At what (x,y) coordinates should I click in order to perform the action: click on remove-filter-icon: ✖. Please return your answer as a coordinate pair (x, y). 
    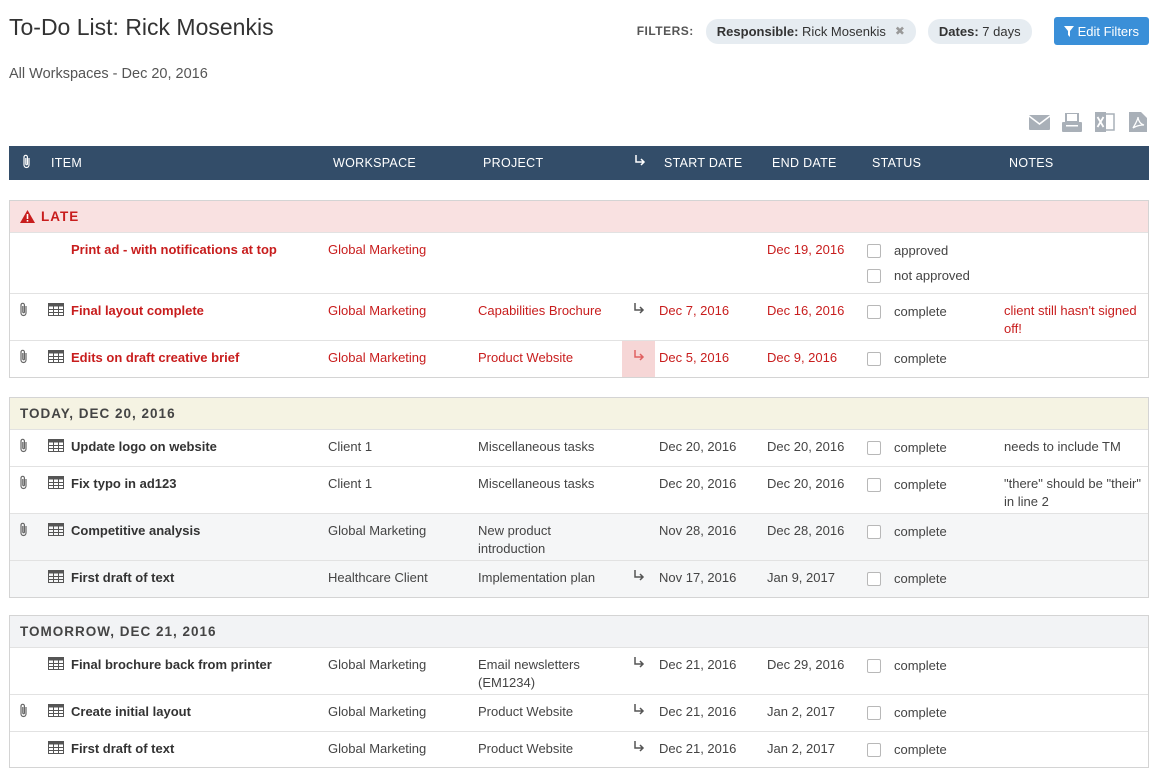
    Looking at the image, I should click on (900, 31).